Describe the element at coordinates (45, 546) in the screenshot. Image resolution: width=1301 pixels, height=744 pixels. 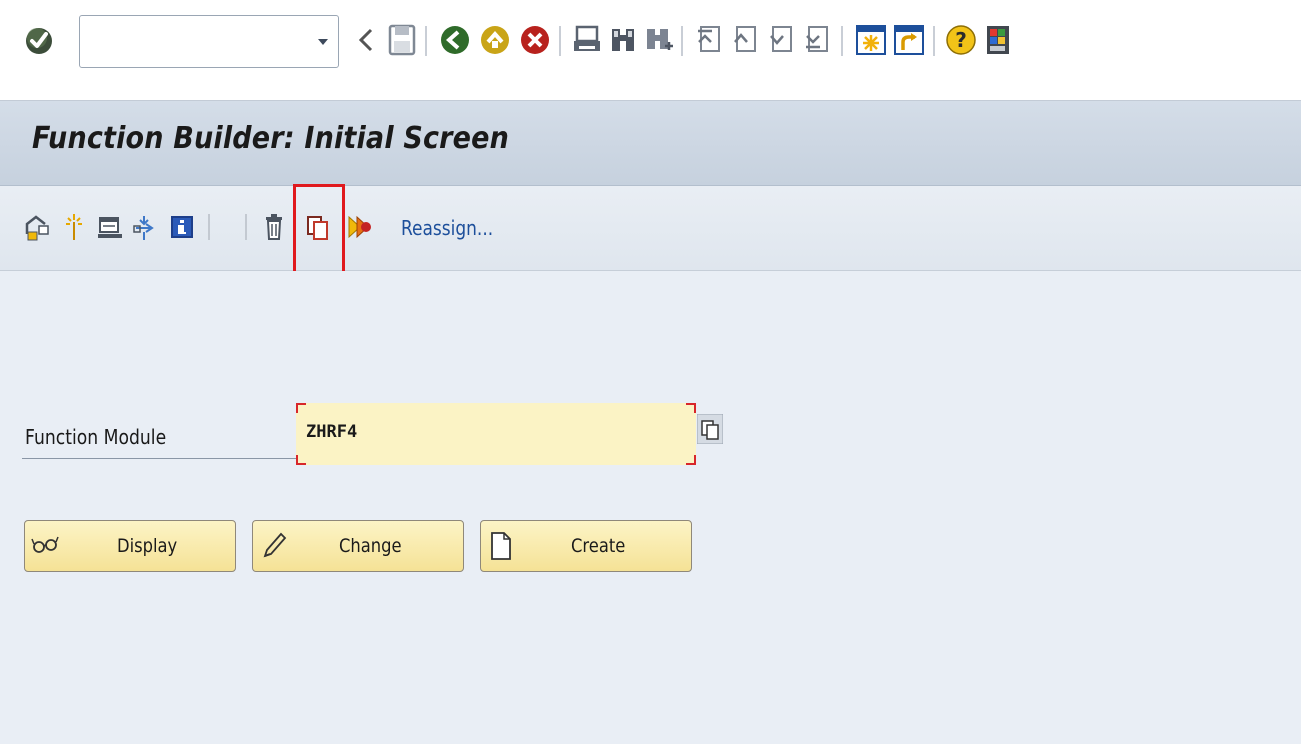
I see `glasses-icon` at that location.